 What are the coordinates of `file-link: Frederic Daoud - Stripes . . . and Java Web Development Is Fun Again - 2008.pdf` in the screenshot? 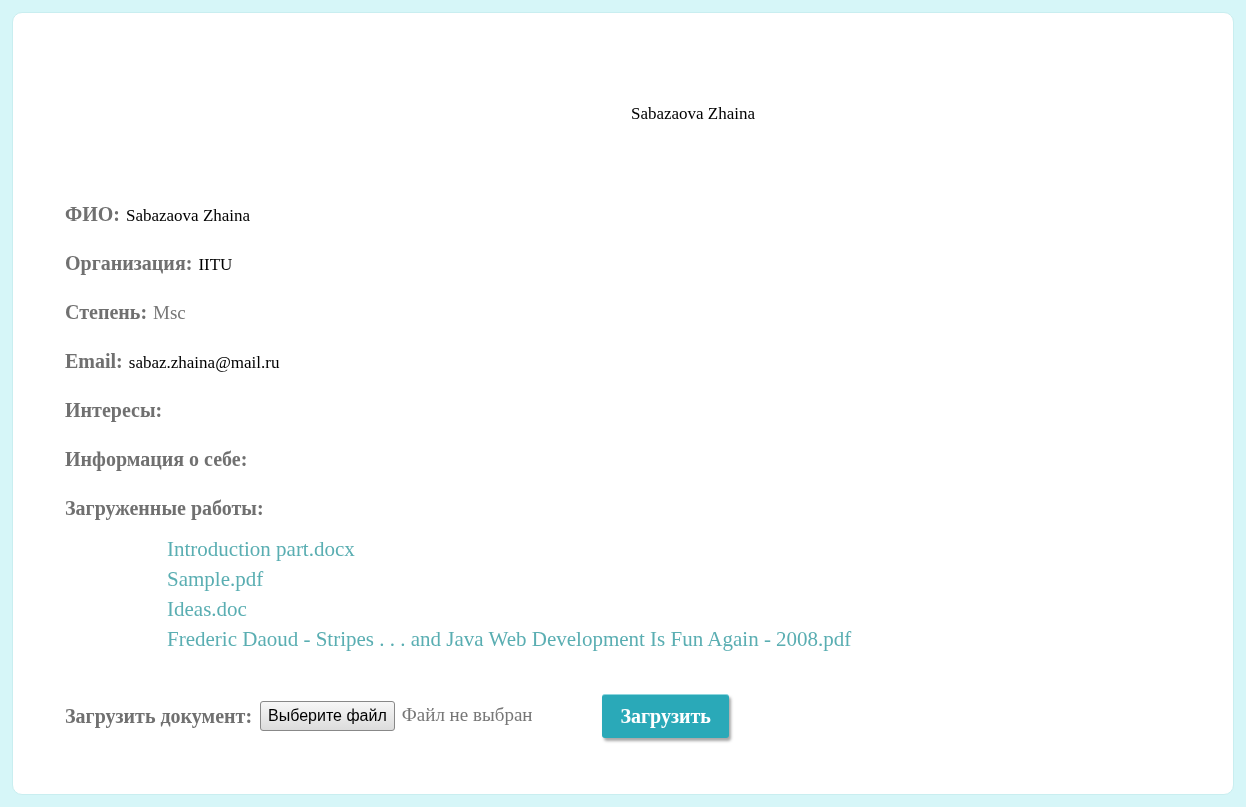 It's located at (509, 638).